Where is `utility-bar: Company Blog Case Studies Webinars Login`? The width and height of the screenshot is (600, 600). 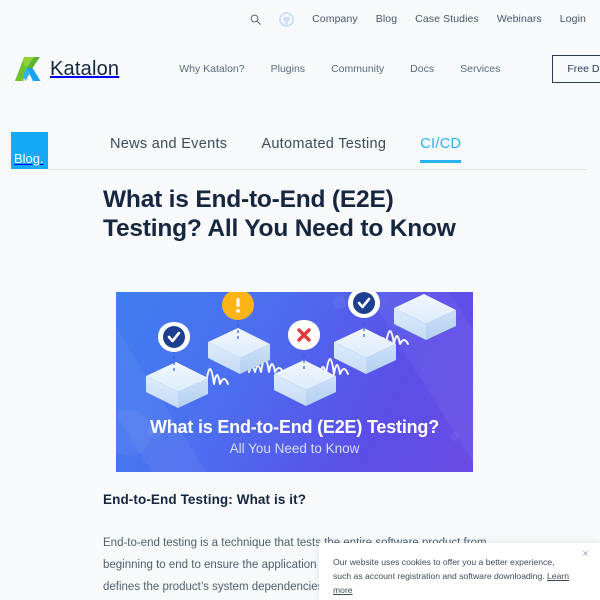 utility-bar: Company Blog Case Studies Webinars Login is located at coordinates (300, 19).